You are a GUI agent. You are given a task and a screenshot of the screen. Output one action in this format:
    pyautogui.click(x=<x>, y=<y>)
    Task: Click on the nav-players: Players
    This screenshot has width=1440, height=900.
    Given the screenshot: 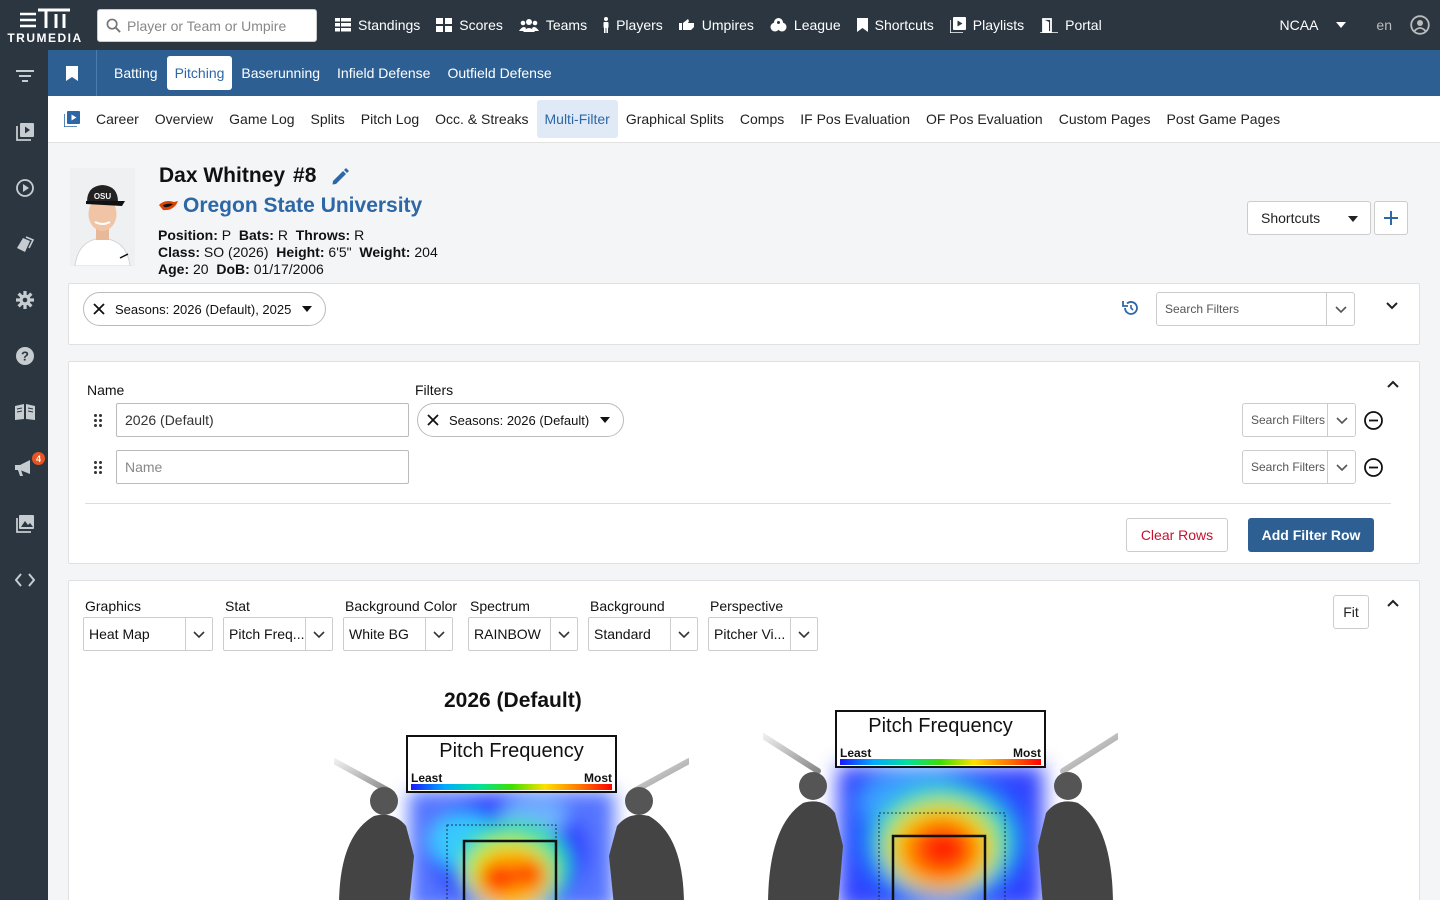 What is the action you would take?
    pyautogui.click(x=633, y=25)
    